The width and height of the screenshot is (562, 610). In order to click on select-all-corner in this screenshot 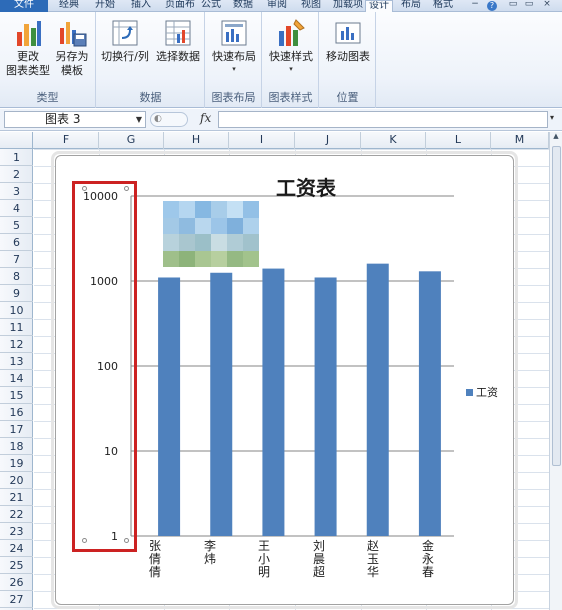, I will do `click(16, 140)`.